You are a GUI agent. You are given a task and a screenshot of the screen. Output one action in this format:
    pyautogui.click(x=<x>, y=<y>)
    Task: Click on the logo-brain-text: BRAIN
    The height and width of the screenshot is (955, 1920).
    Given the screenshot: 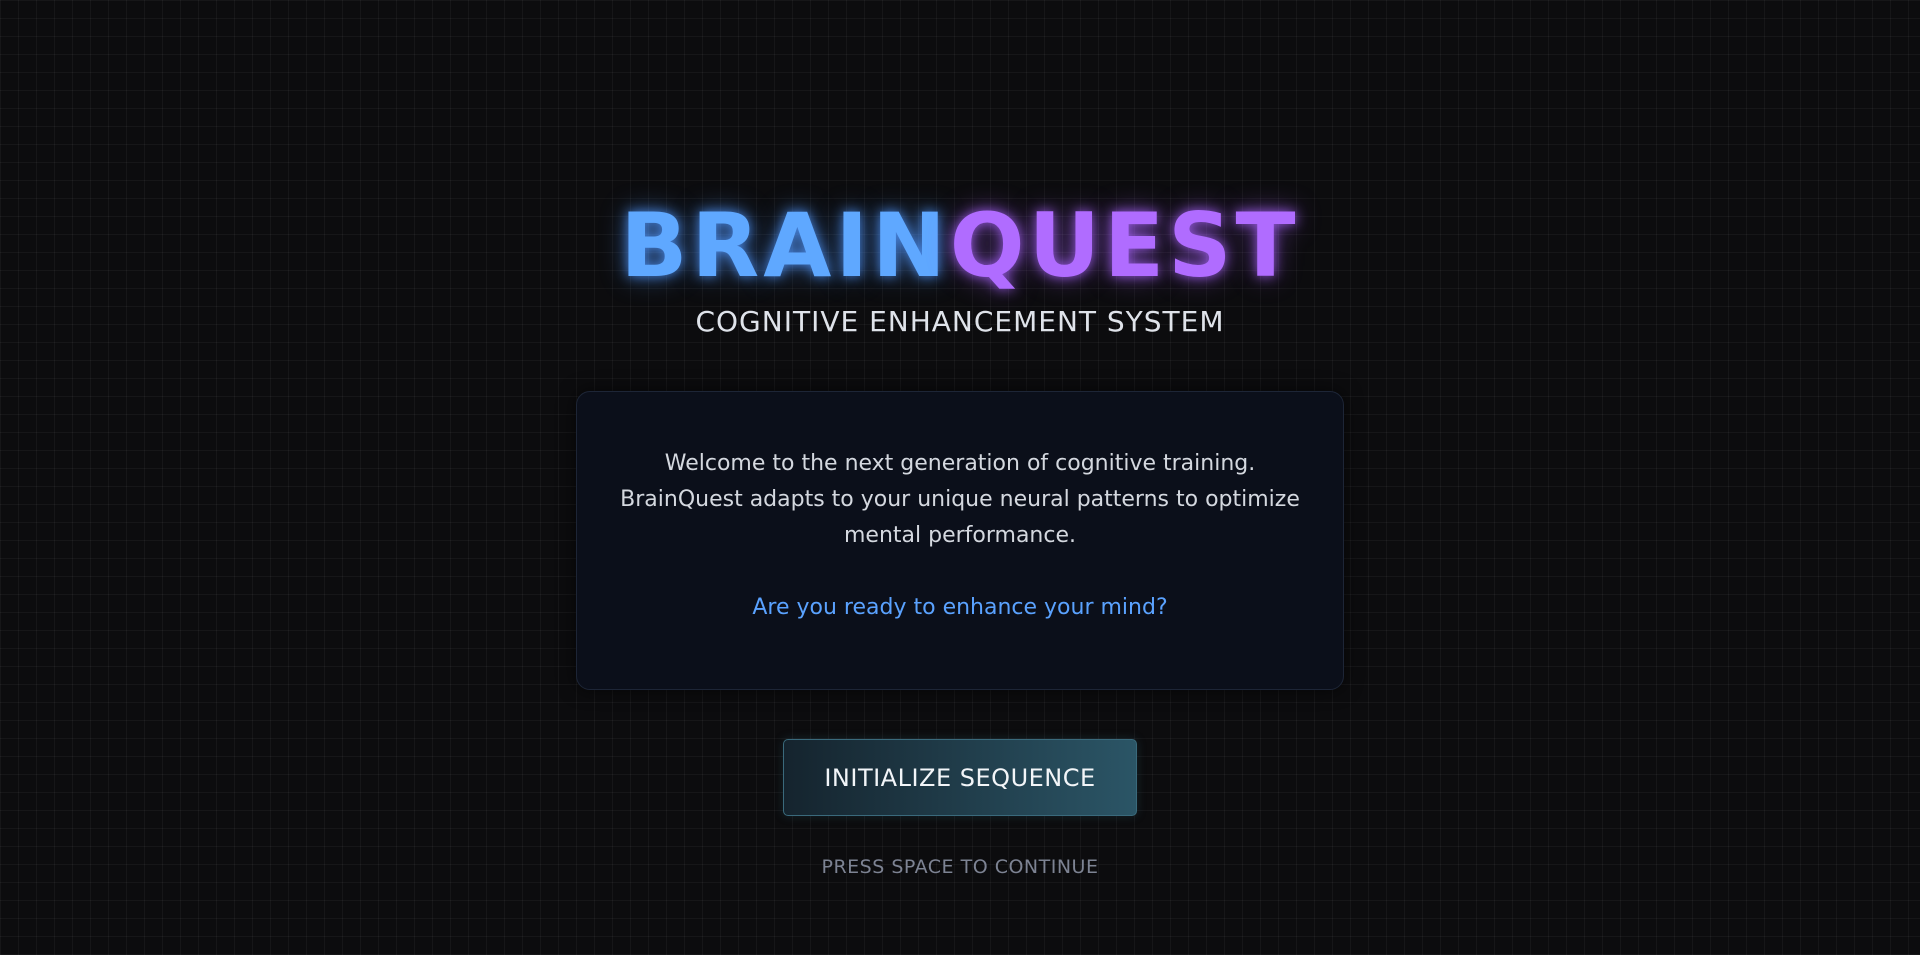 What is the action you would take?
    pyautogui.click(x=785, y=245)
    